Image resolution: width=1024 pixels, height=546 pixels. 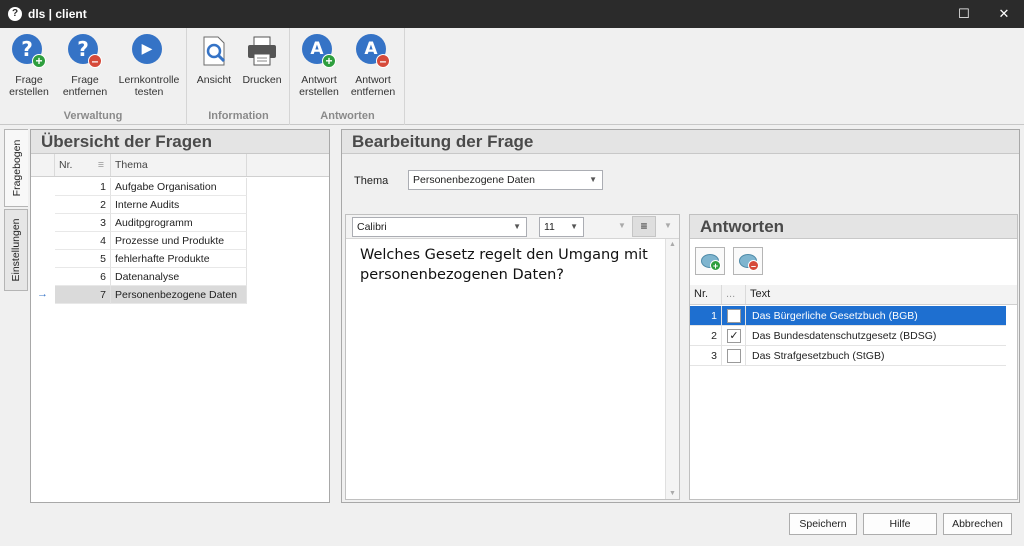 What do you see at coordinates (680, 142) in the screenshot?
I see `editor-title: Bearbeitung der Frage` at bounding box center [680, 142].